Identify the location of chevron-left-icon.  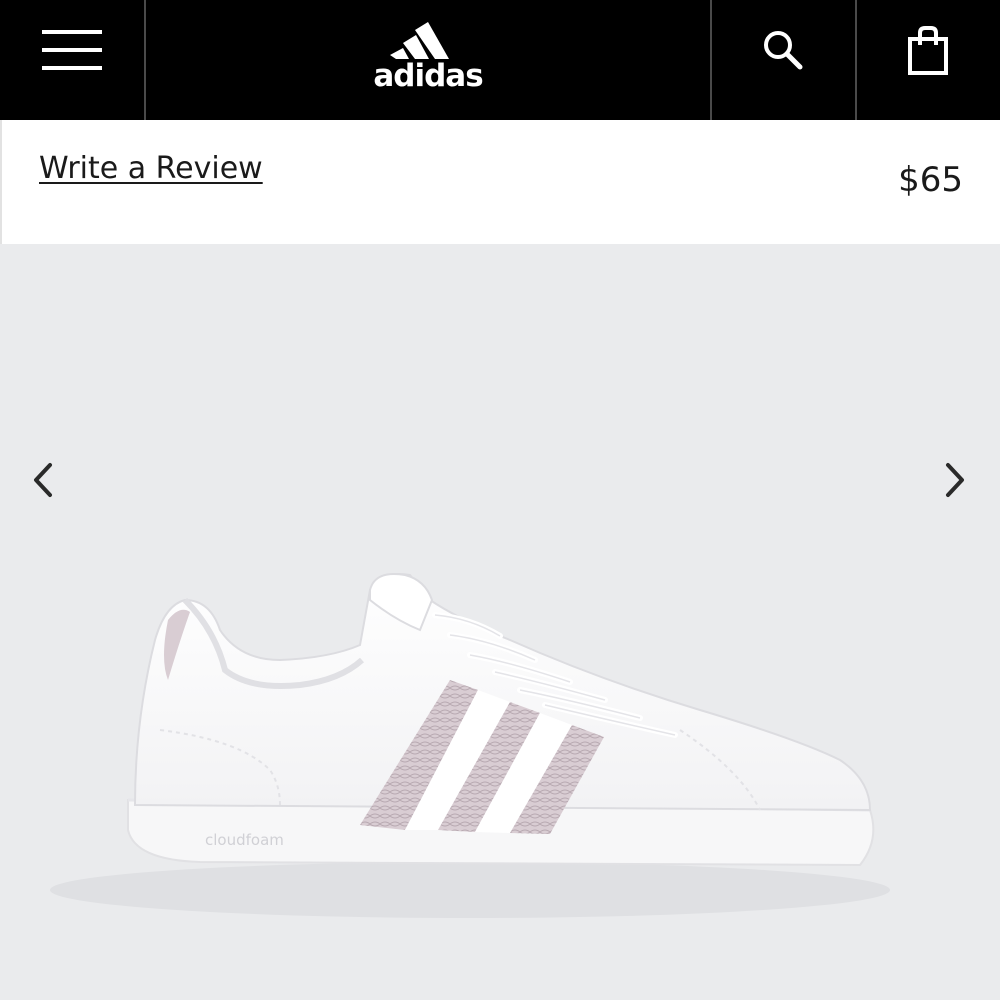
(43, 480).